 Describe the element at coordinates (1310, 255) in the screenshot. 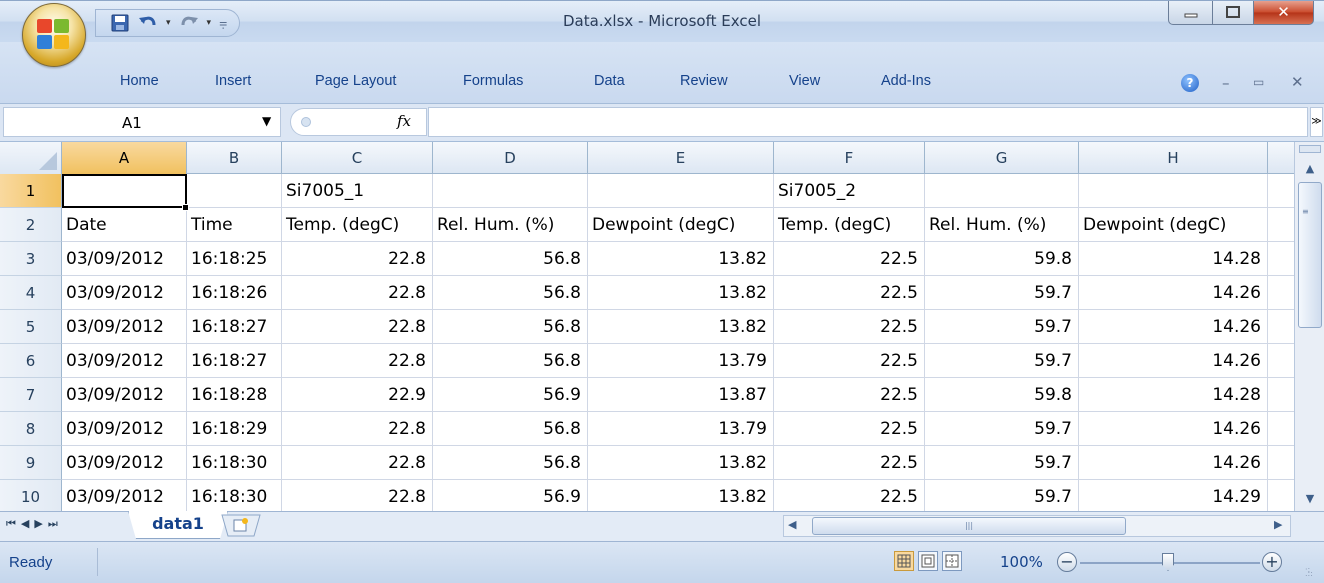

I see `vertical-scroll-thumb` at that location.